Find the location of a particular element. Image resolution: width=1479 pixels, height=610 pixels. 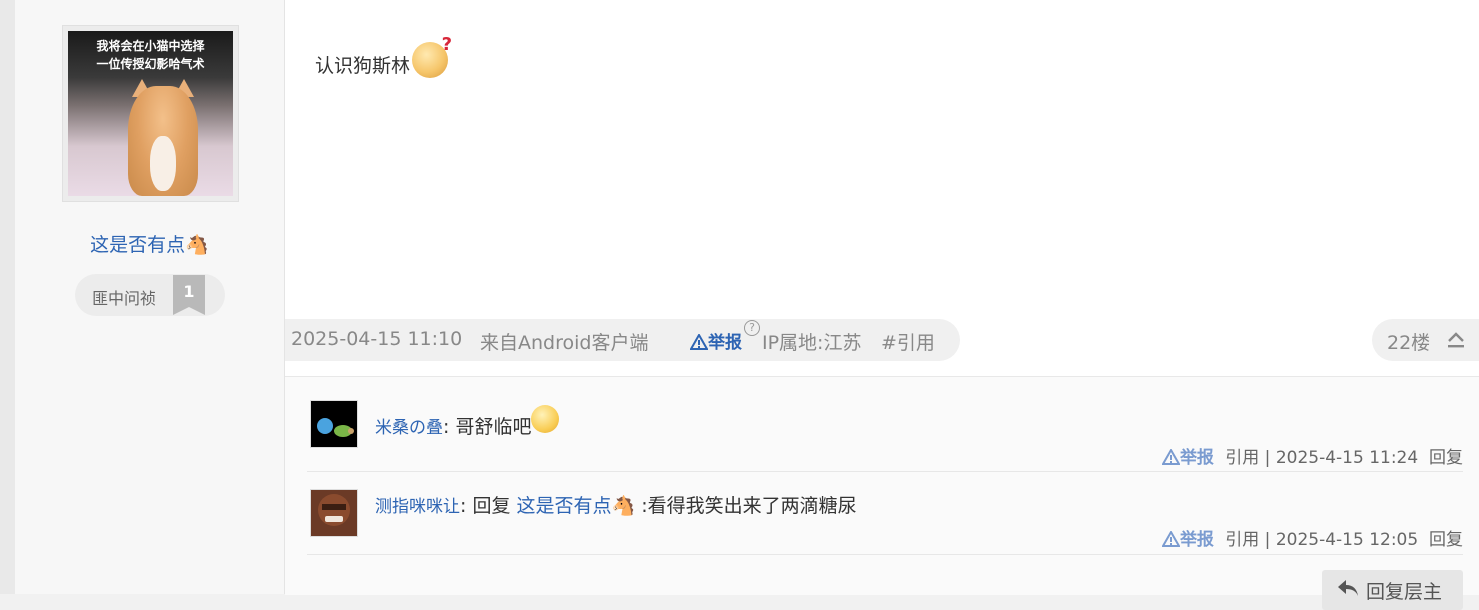

comment-text: :看得我笑出来了两滴糖尿 is located at coordinates (749, 506).